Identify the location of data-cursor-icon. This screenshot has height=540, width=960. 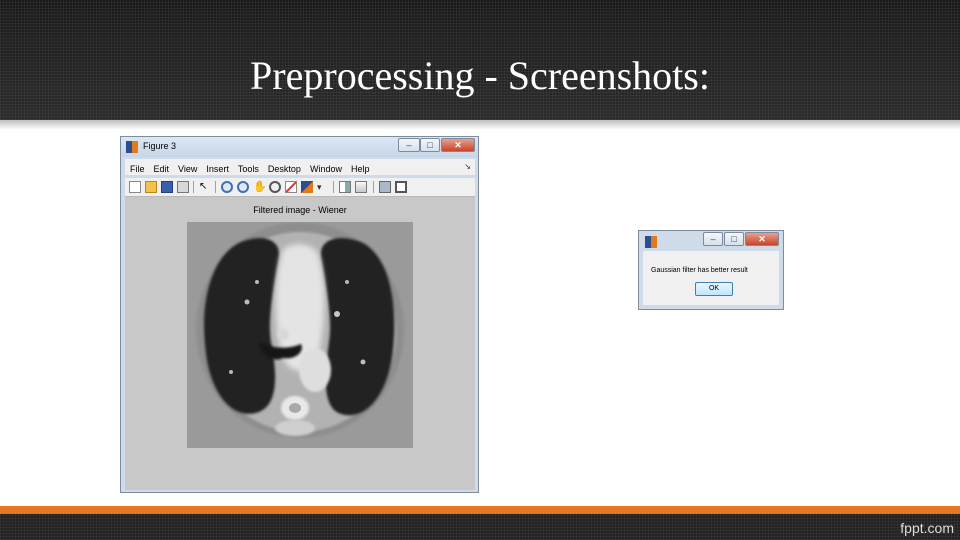
(291, 187).